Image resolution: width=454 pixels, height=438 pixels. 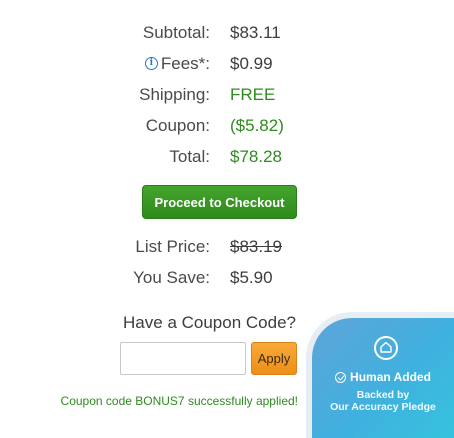 I want to click on fees-value: $0.99, so click(x=251, y=63).